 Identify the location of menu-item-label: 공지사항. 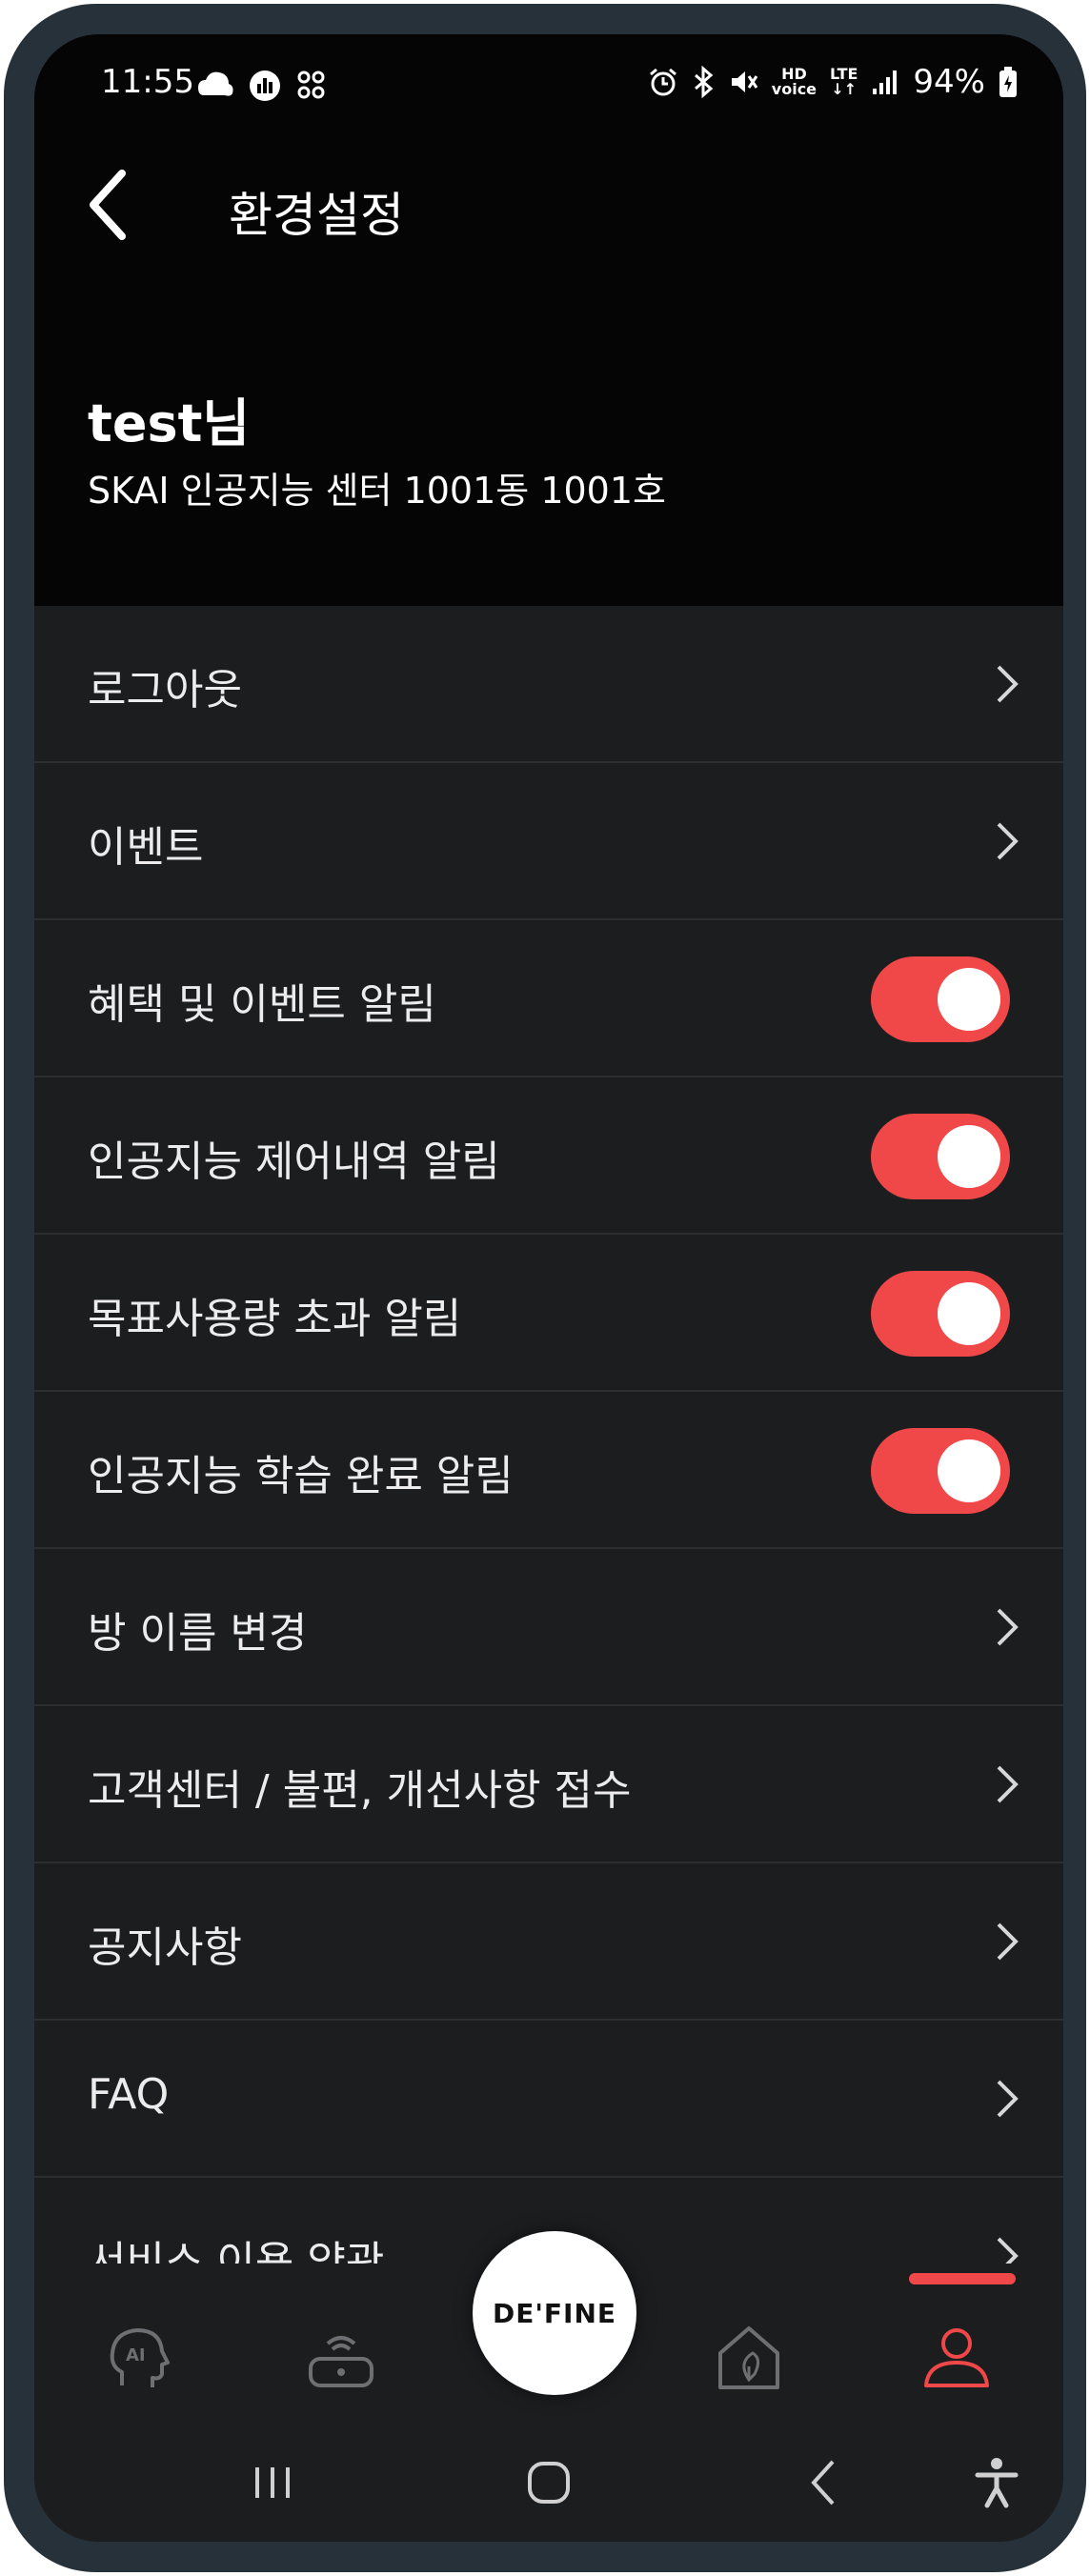
(165, 1947).